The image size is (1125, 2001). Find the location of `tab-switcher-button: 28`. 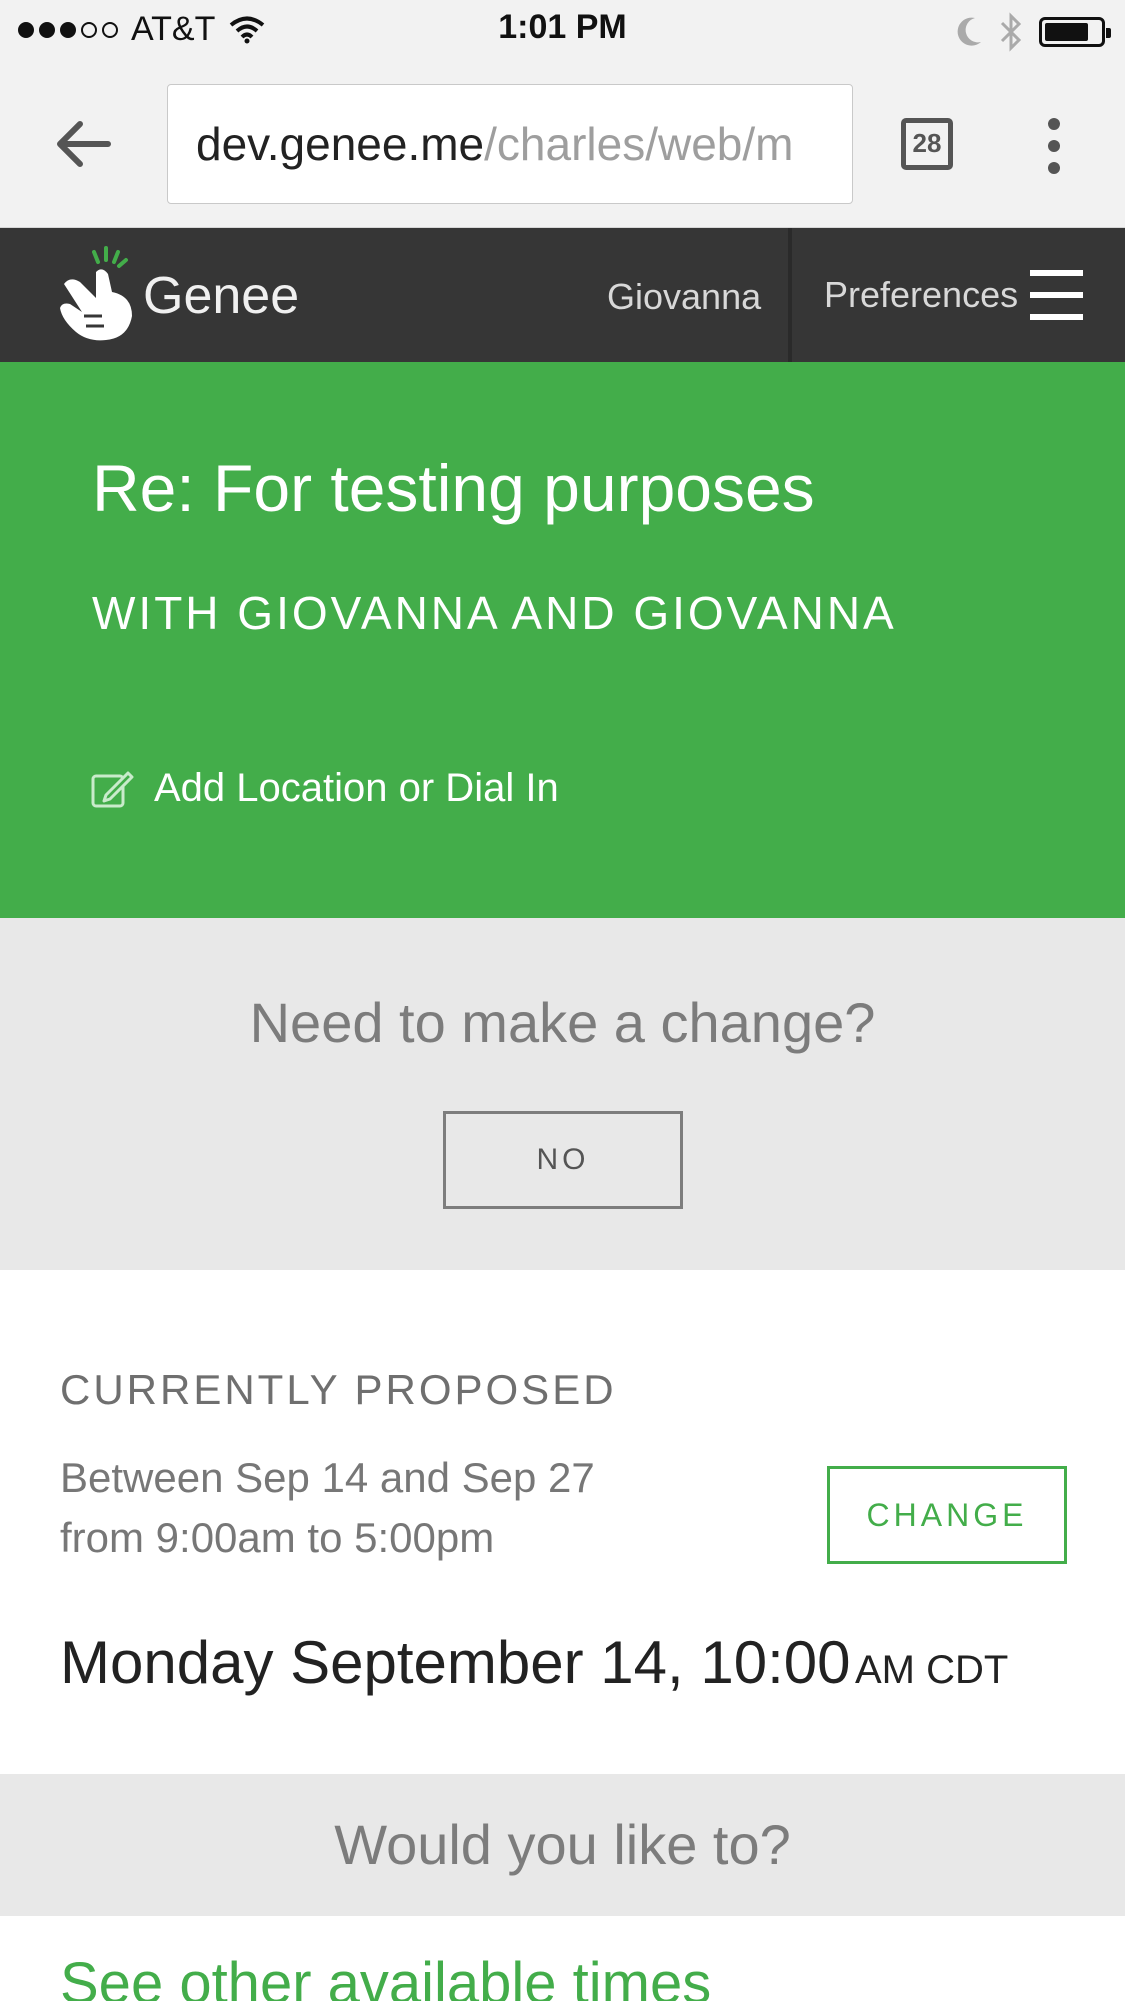

tab-switcher-button: 28 is located at coordinates (927, 144).